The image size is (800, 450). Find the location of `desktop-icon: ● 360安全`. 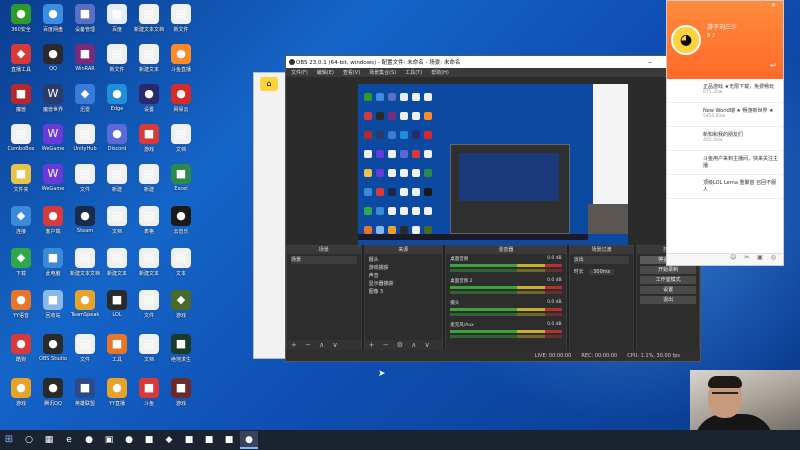

desktop-icon: ● 360安全 is located at coordinates (21, 22).